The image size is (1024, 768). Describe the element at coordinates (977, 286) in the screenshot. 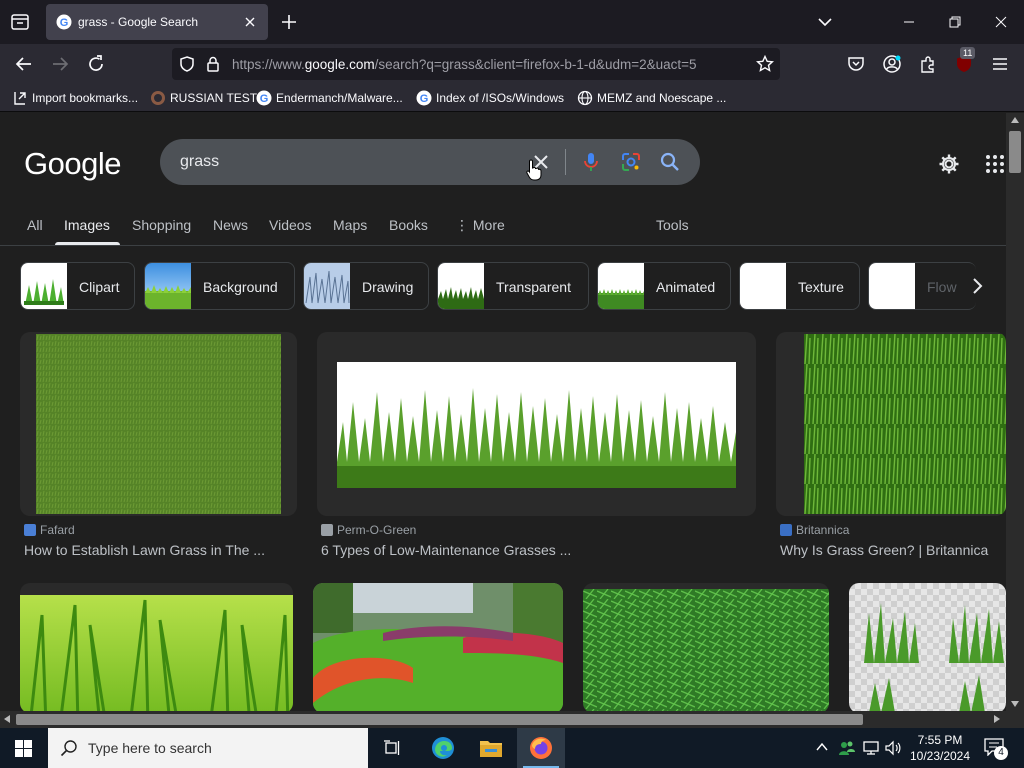

I see `chevron-right-icon` at that location.